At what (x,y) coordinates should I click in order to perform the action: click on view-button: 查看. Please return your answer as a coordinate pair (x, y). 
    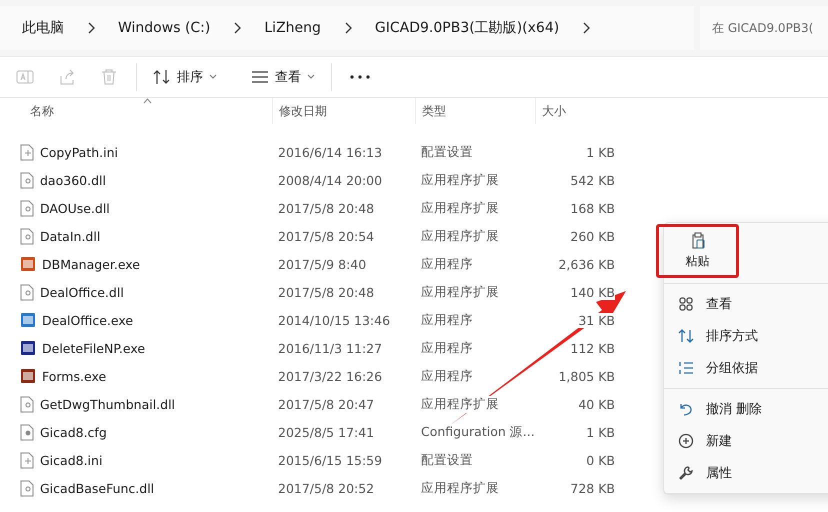
    Looking at the image, I should click on (283, 77).